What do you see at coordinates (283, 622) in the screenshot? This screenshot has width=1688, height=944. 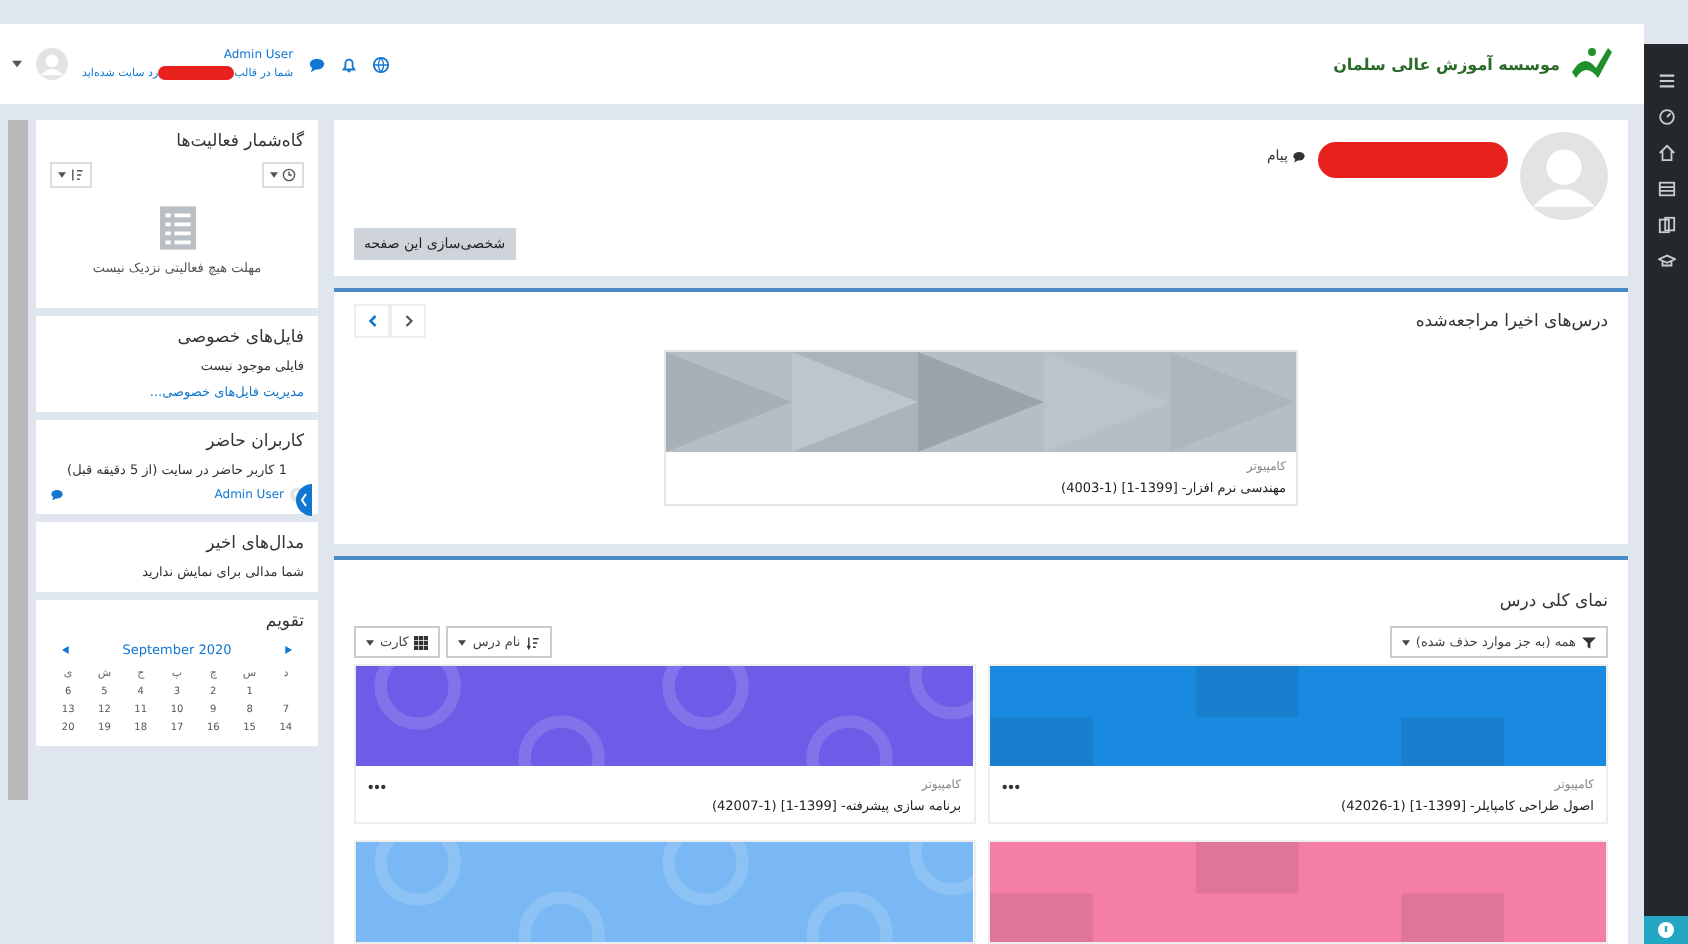 I see `block-title: تقویم` at bounding box center [283, 622].